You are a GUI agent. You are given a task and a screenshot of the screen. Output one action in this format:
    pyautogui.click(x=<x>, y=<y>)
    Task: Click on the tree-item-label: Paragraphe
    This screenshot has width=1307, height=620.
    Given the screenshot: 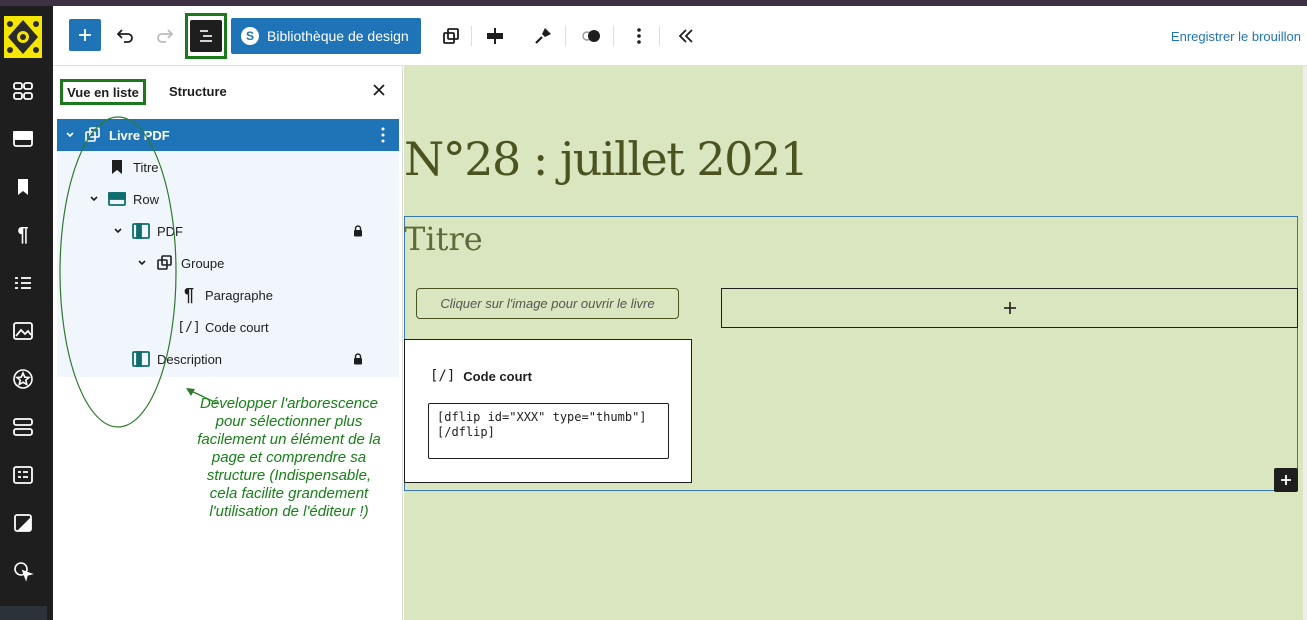 What is the action you would take?
    pyautogui.click(x=239, y=295)
    